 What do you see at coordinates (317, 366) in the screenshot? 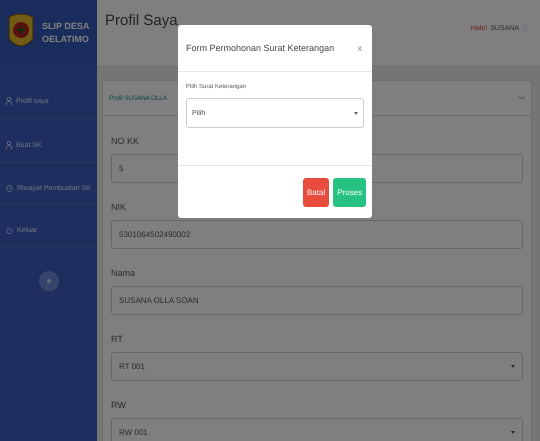
I see `select-field: RT 001` at bounding box center [317, 366].